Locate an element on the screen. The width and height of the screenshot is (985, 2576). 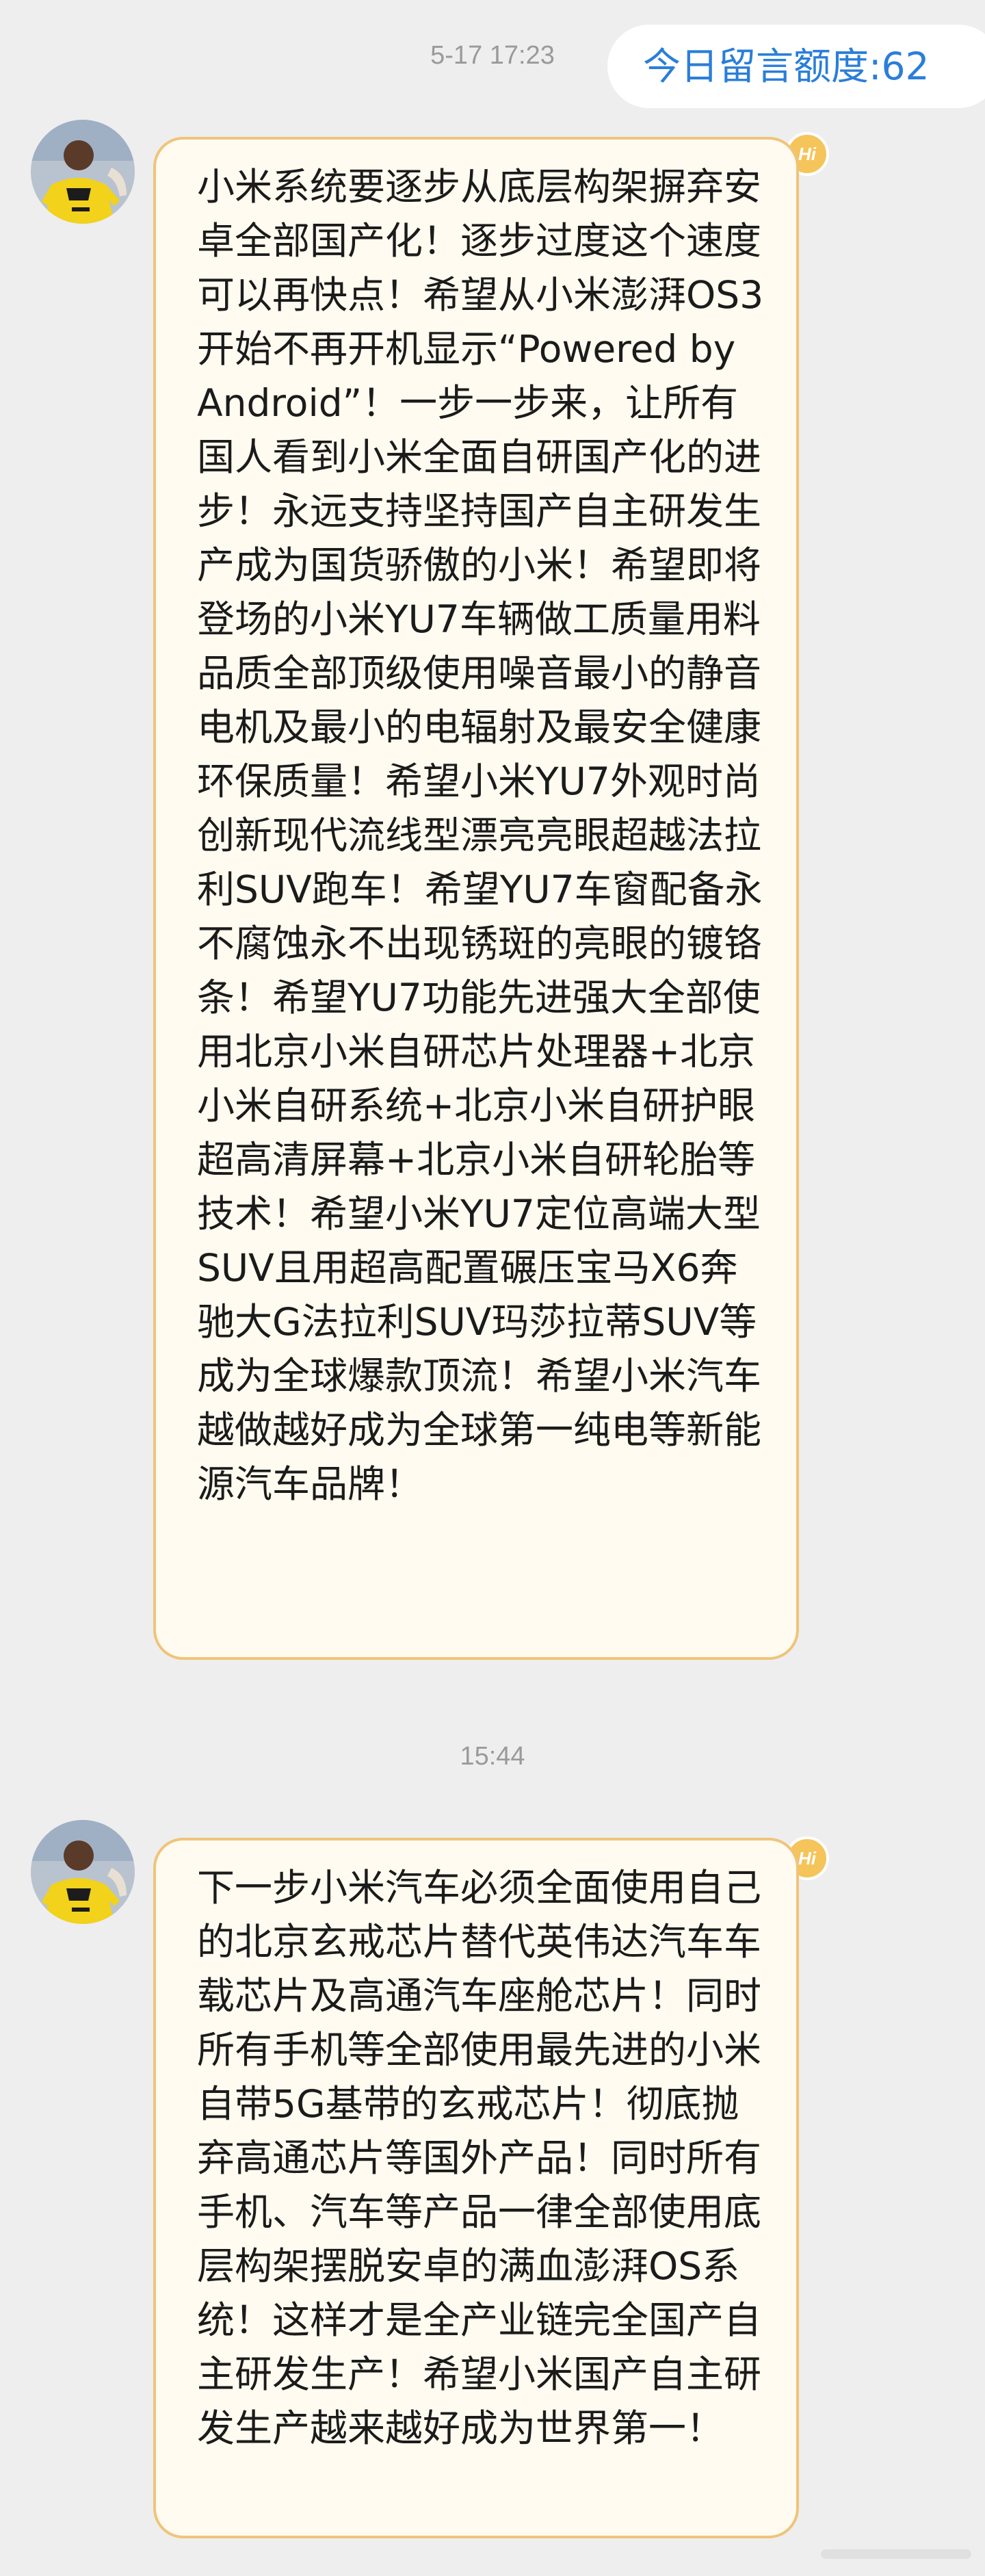
watermark-icon is located at coordinates (896, 2554).